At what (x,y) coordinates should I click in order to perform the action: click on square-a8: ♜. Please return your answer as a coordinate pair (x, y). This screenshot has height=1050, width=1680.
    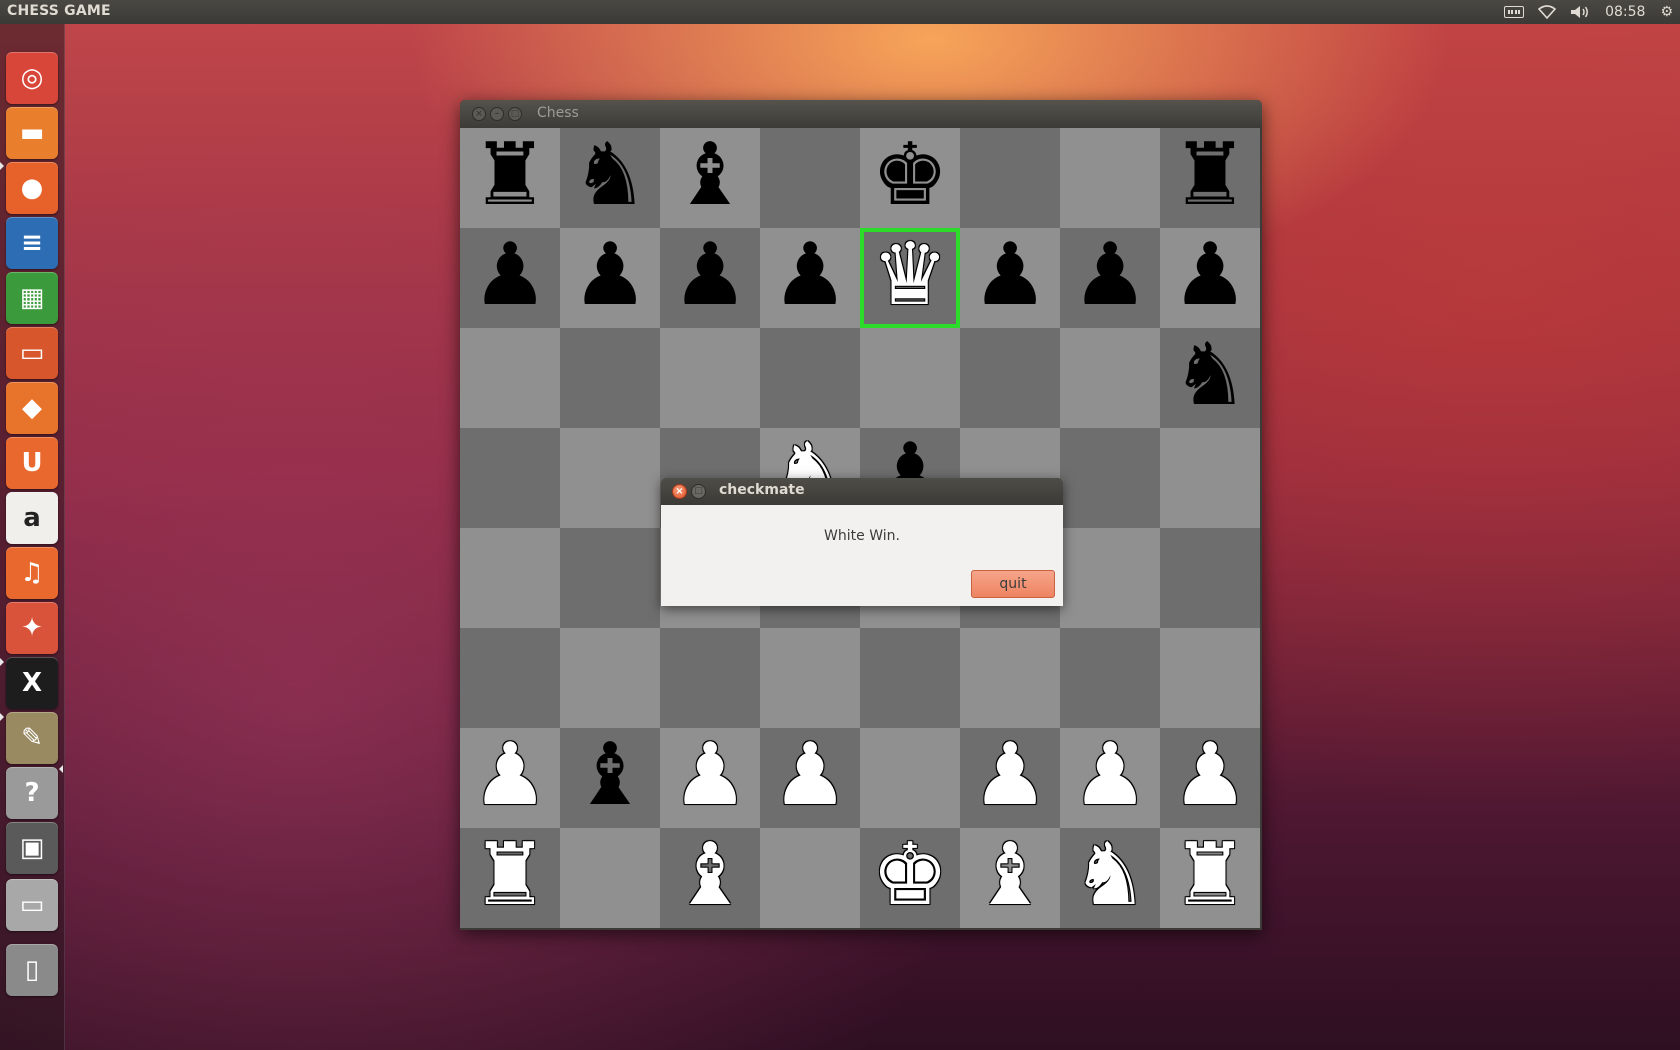
    Looking at the image, I should click on (510, 178).